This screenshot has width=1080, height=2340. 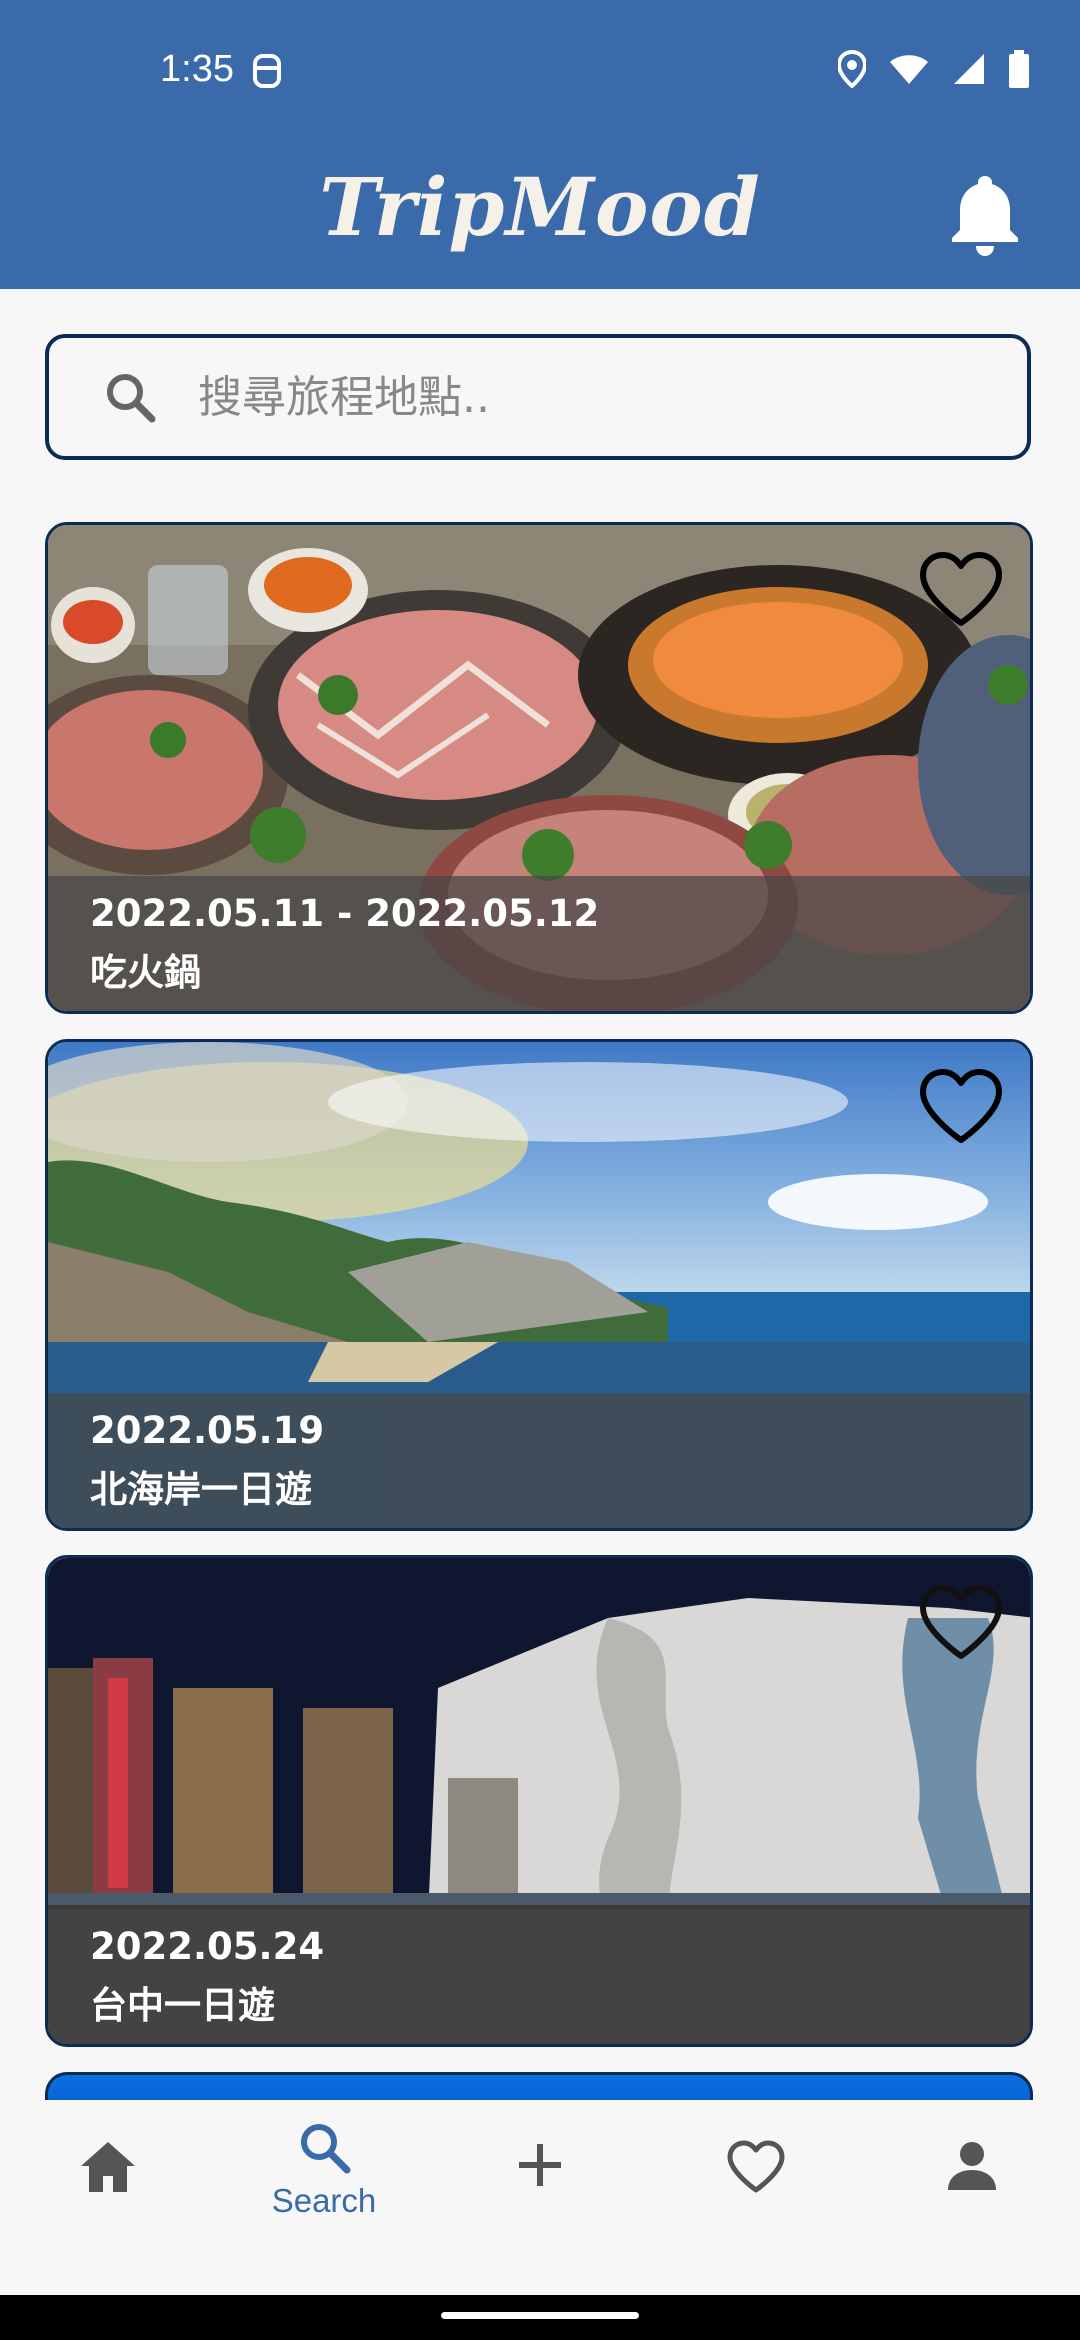 I want to click on trip-name: 吃火鍋, so click(x=145, y=972).